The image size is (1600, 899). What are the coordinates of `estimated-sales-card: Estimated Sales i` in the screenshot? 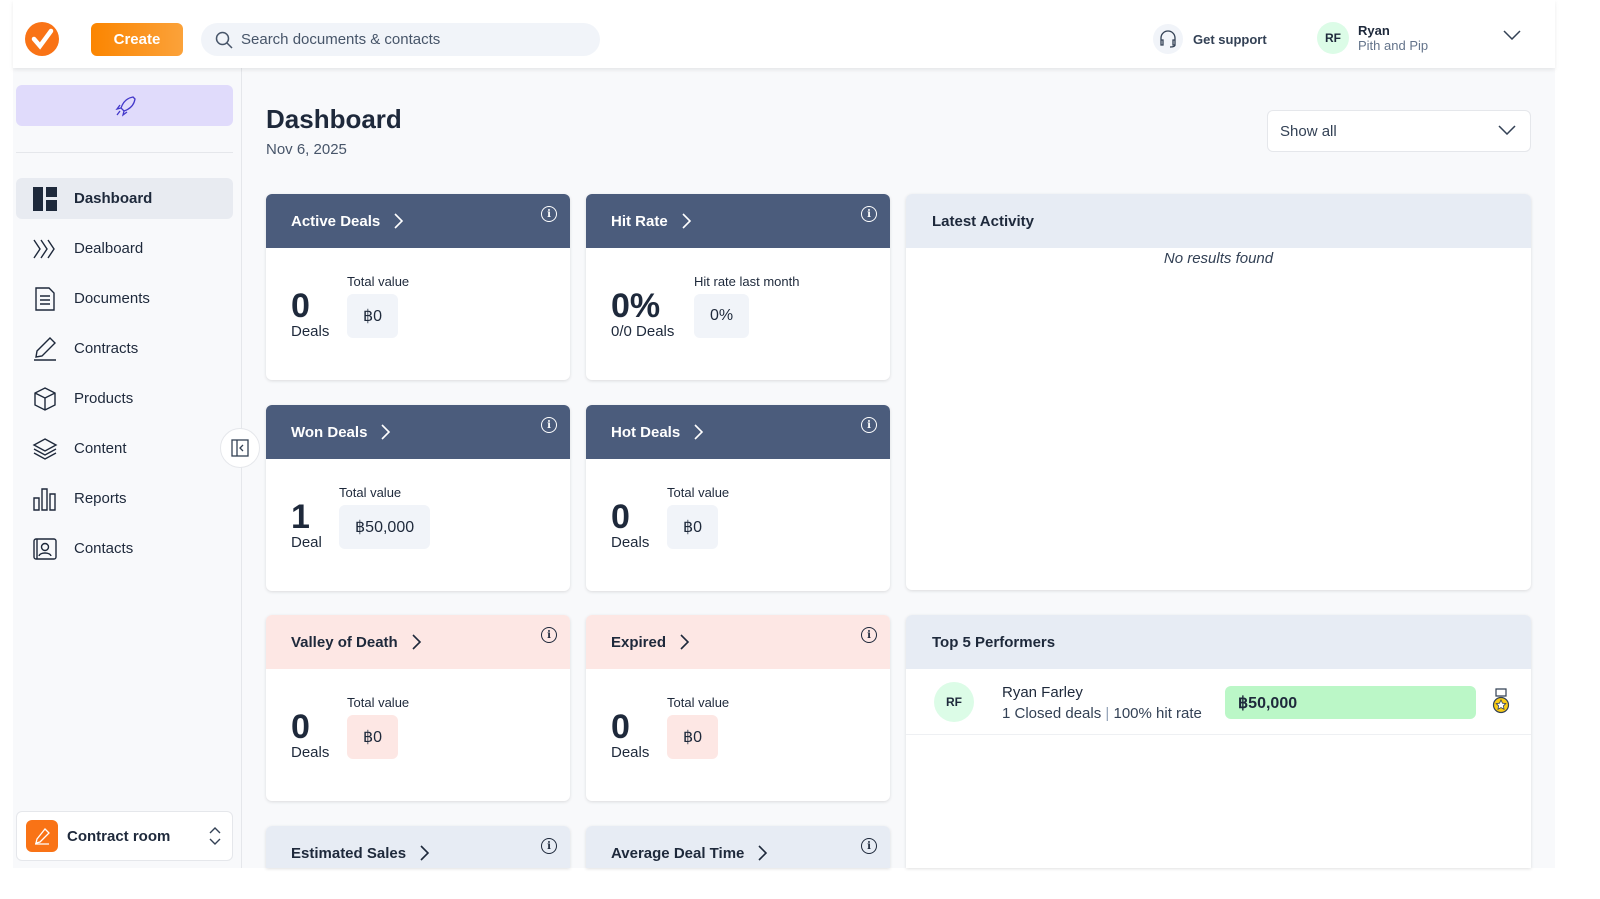 It's located at (418, 847).